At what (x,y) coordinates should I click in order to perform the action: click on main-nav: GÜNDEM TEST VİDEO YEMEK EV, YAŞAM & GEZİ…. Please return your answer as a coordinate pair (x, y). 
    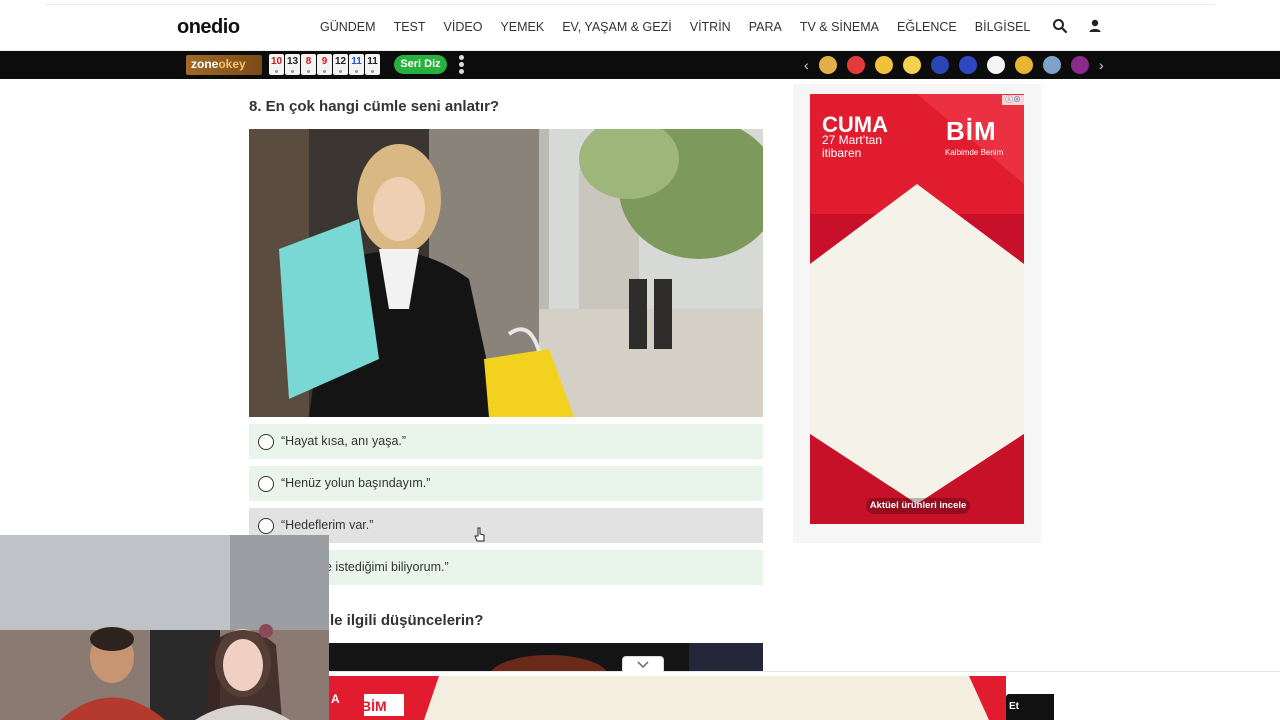
    Looking at the image, I should click on (684, 27).